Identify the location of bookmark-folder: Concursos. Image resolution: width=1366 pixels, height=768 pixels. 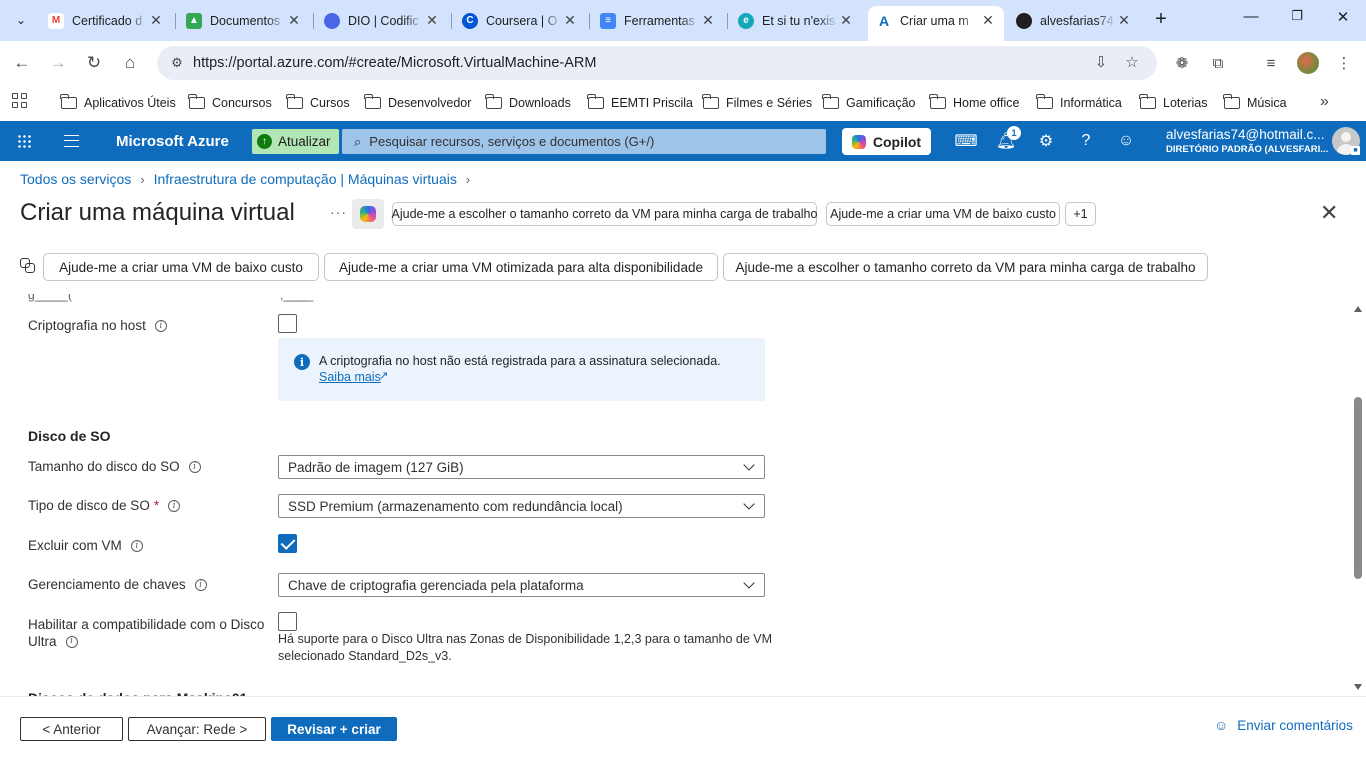
(230, 103).